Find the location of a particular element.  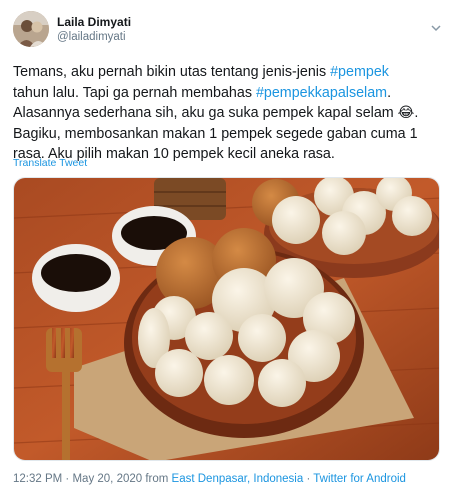

avatar-image is located at coordinates (31, 29).